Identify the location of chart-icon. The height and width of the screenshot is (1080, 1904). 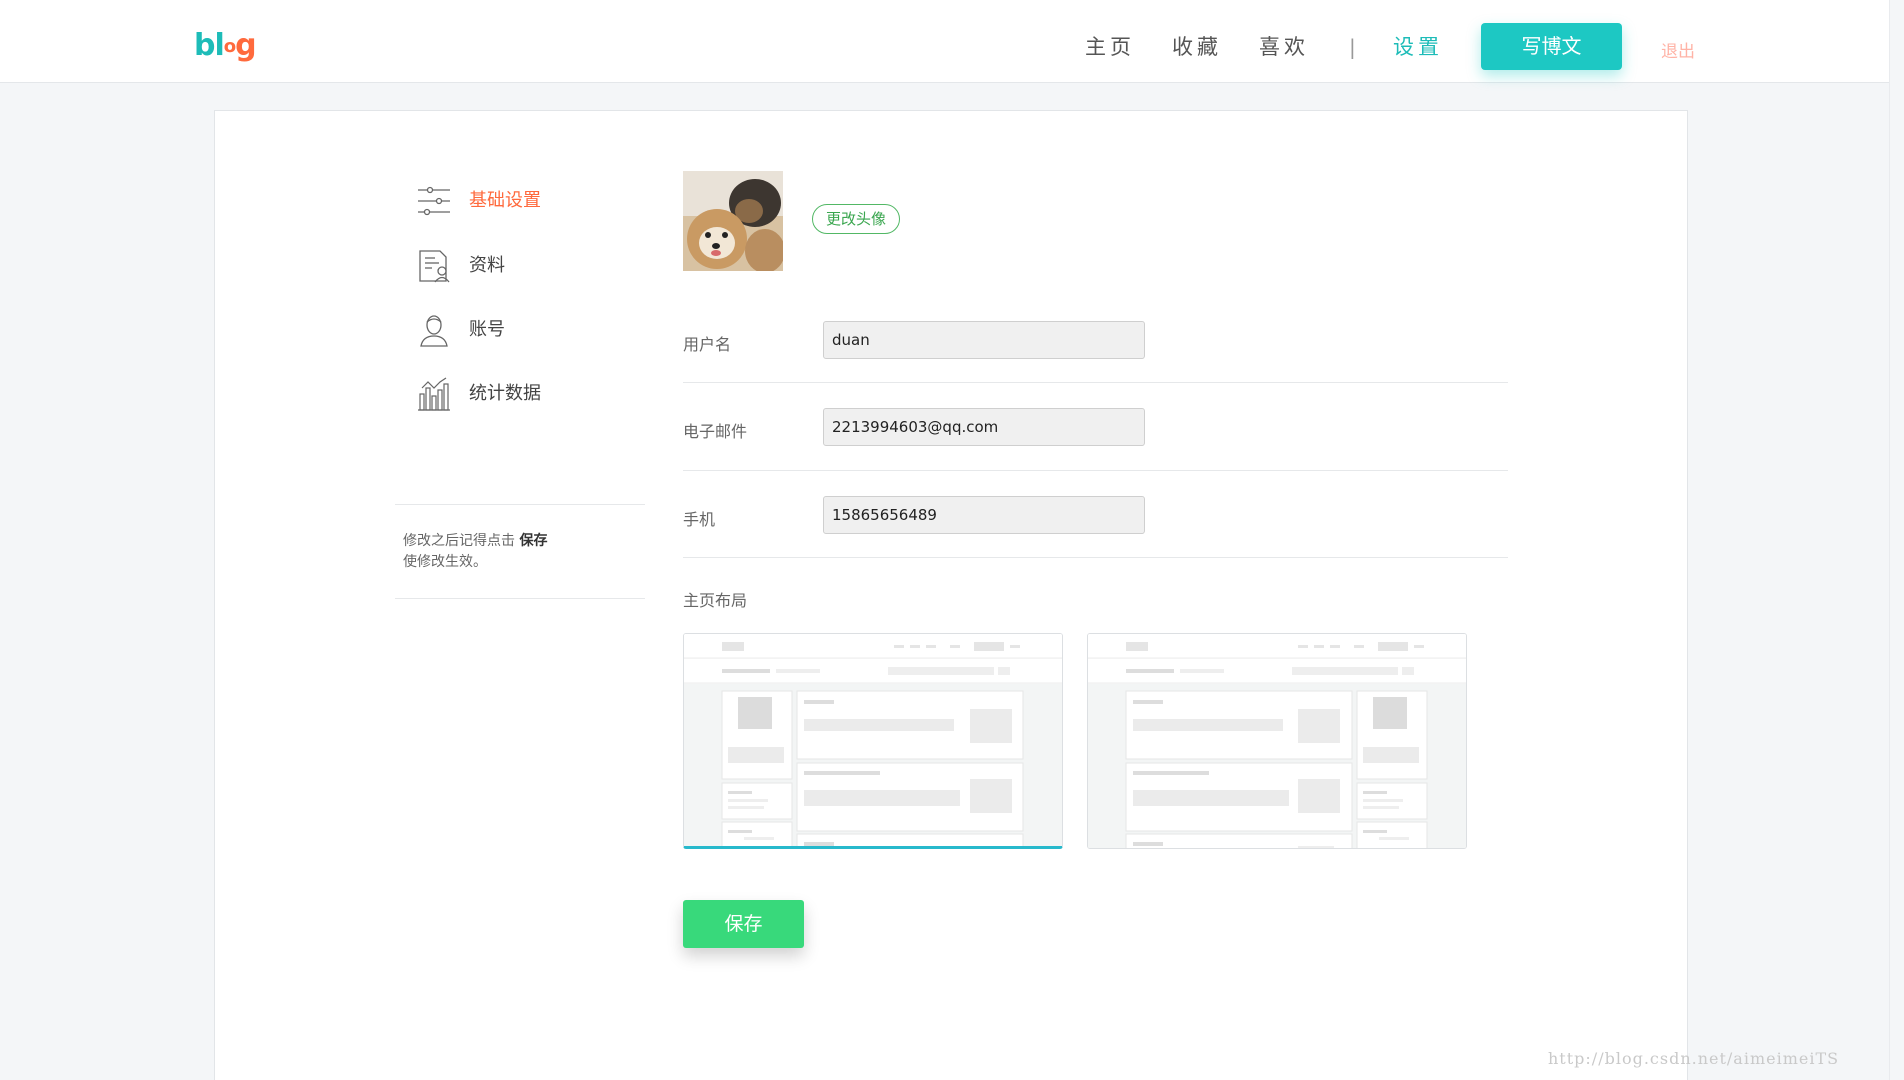
(434, 394).